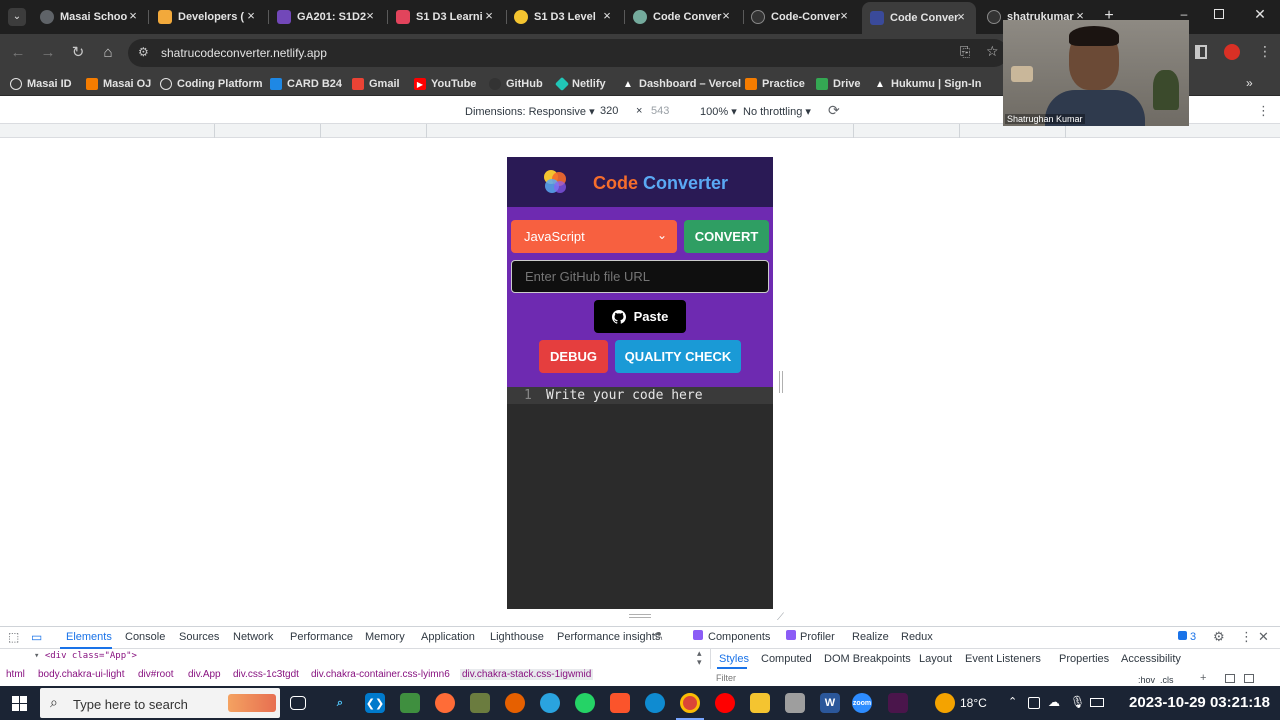 This screenshot has height=720, width=1280. I want to click on breadcrumb-item: div.chakra-container.css-lyimn6, so click(380, 674).